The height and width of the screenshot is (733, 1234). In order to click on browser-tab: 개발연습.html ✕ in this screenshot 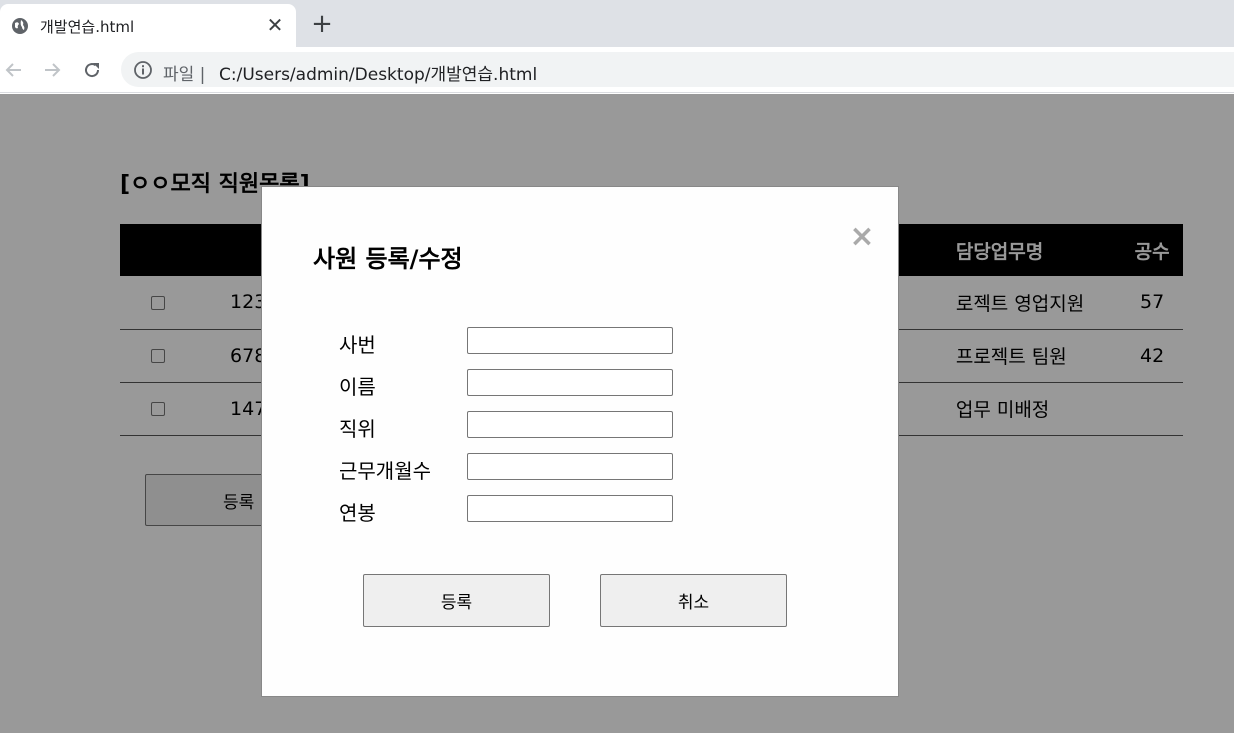, I will do `click(148, 25)`.